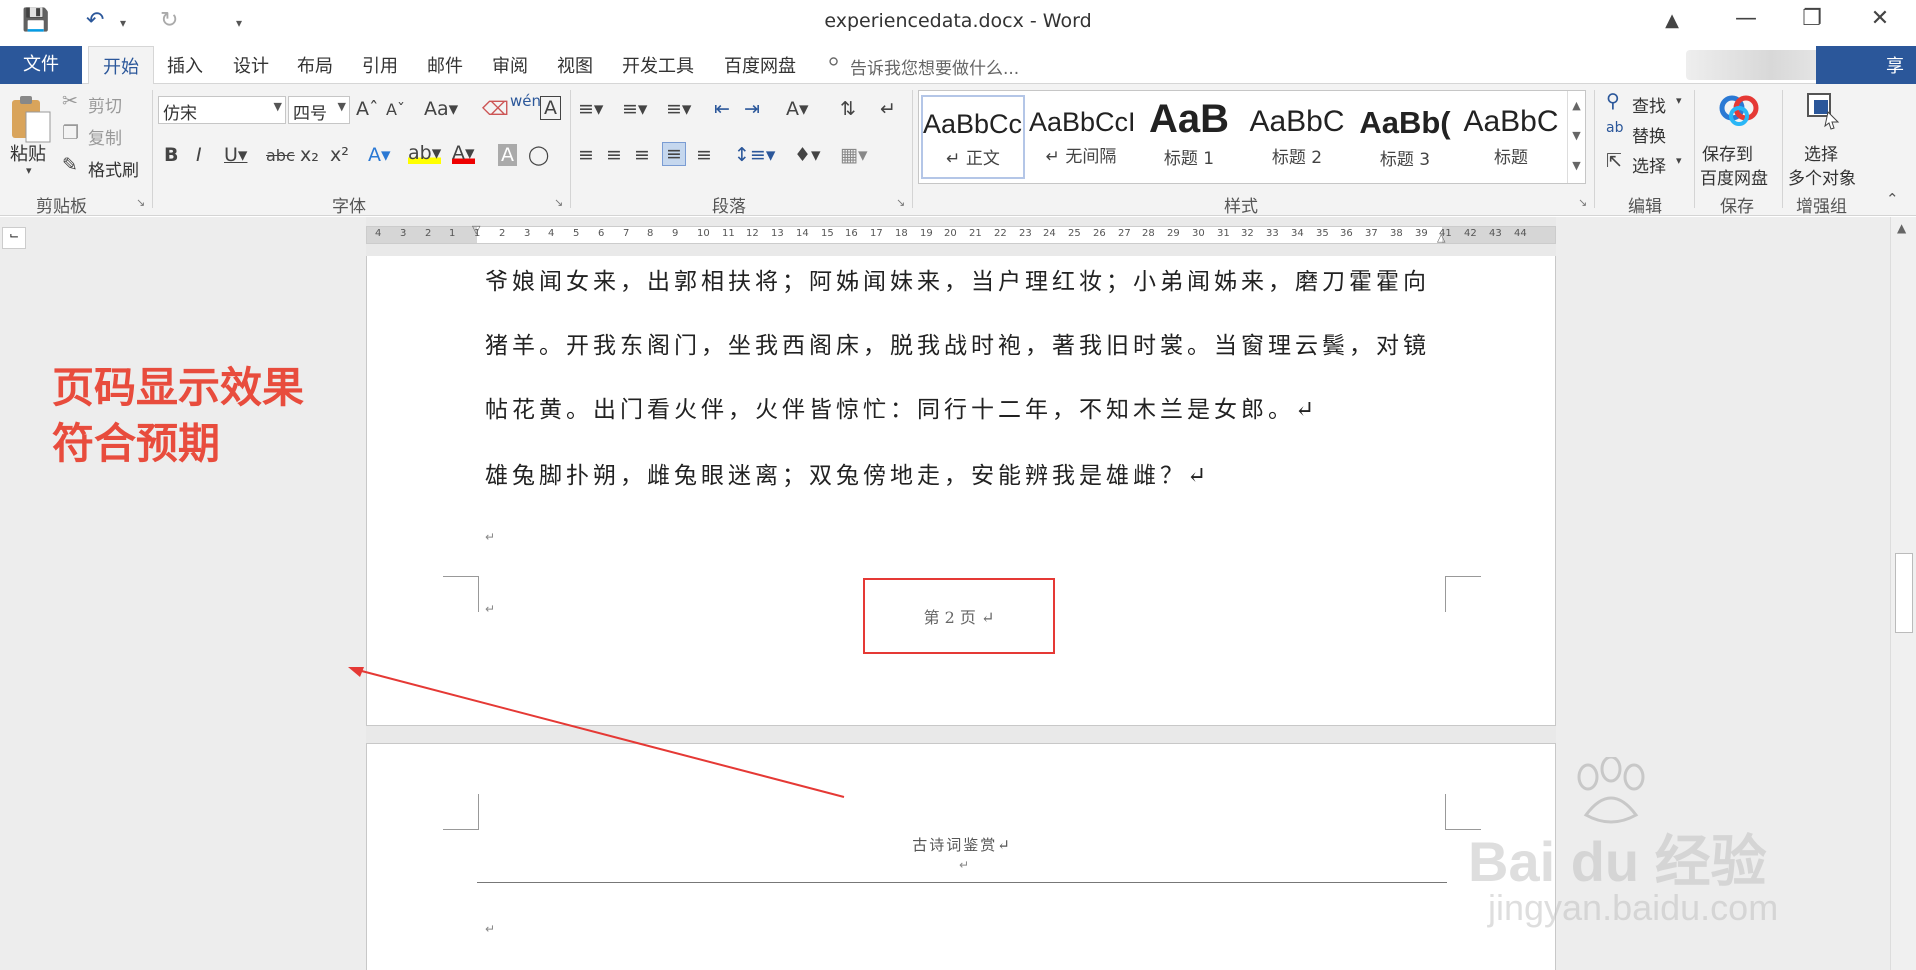  I want to click on underline-icon: U▾, so click(235, 155).